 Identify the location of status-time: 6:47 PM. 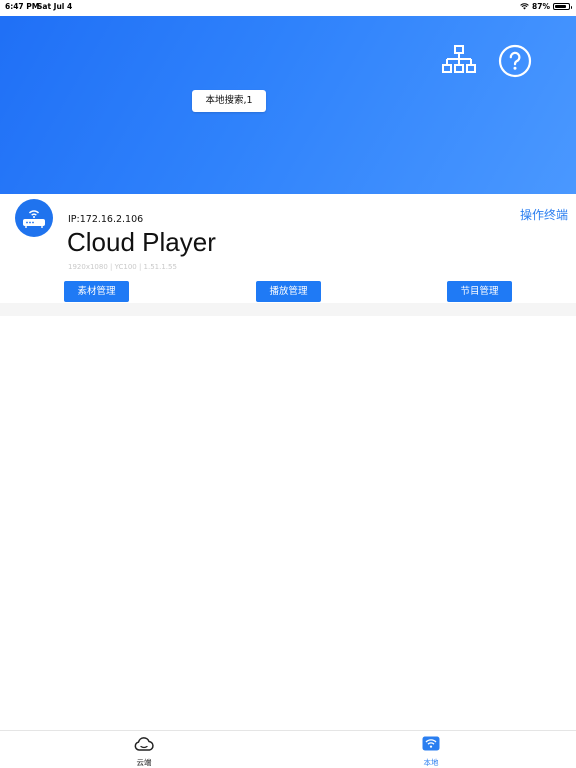
(22, 6).